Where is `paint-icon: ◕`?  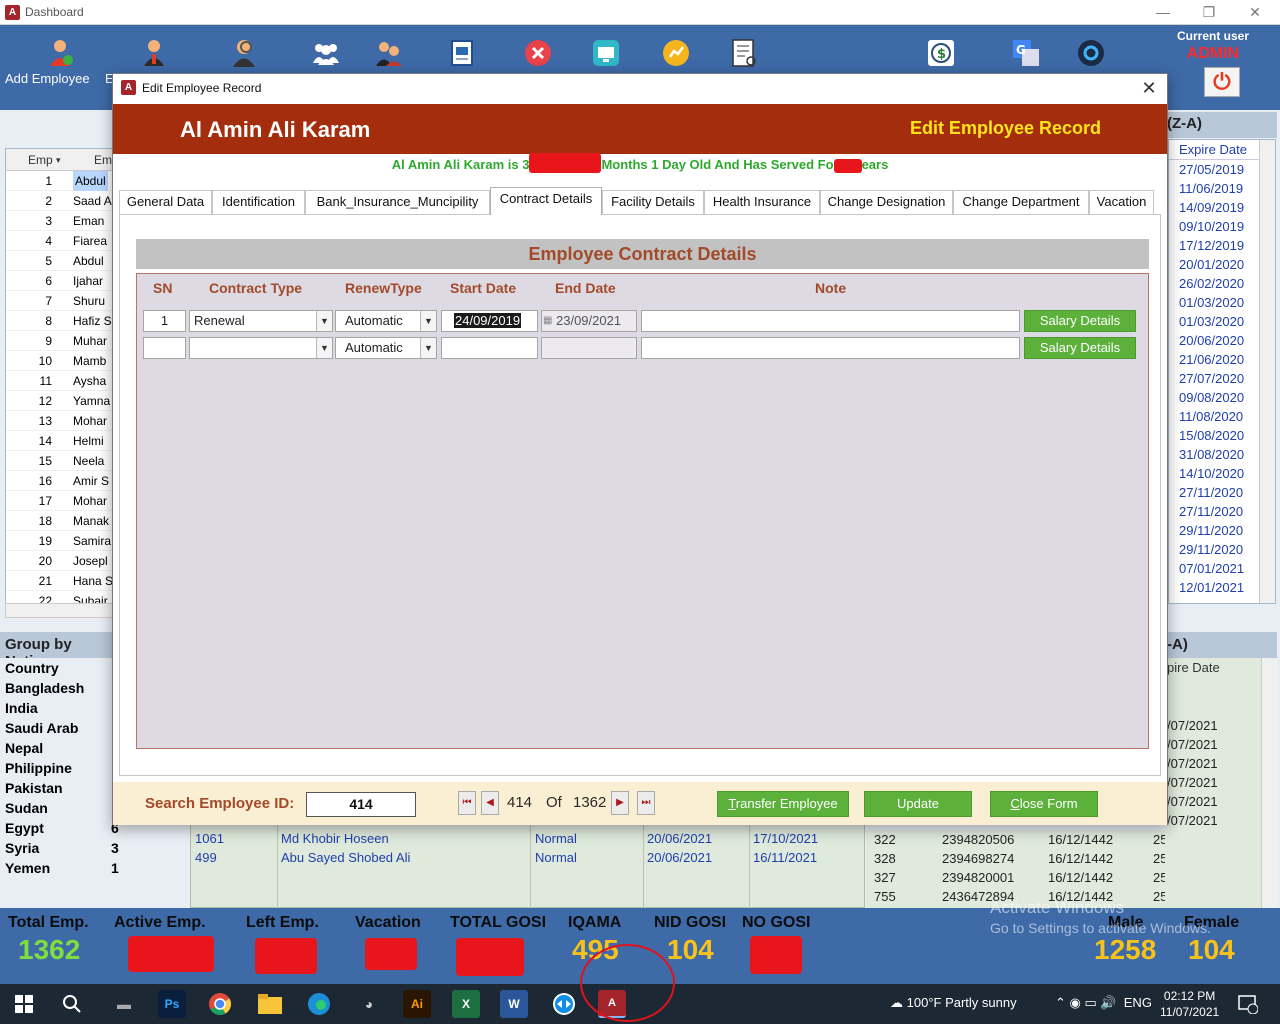 paint-icon: ◕ is located at coordinates (369, 1004).